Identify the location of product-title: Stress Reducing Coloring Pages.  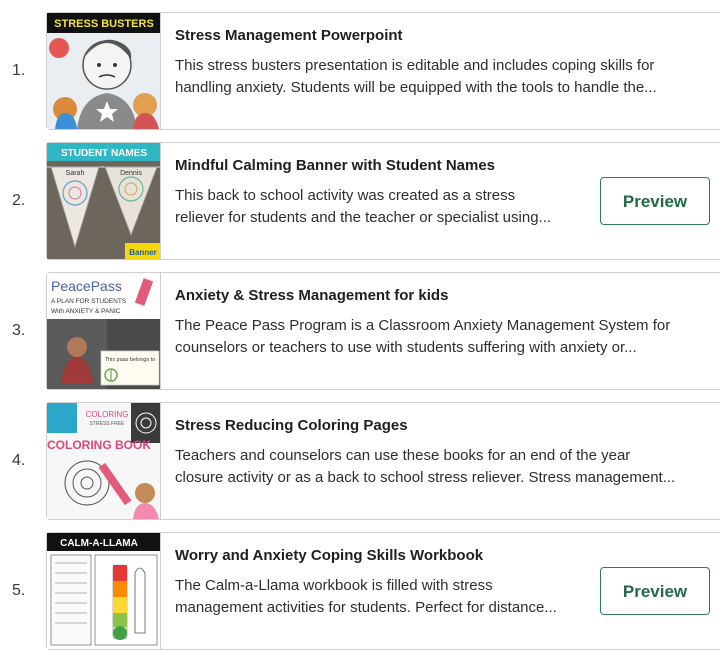
(435, 425).